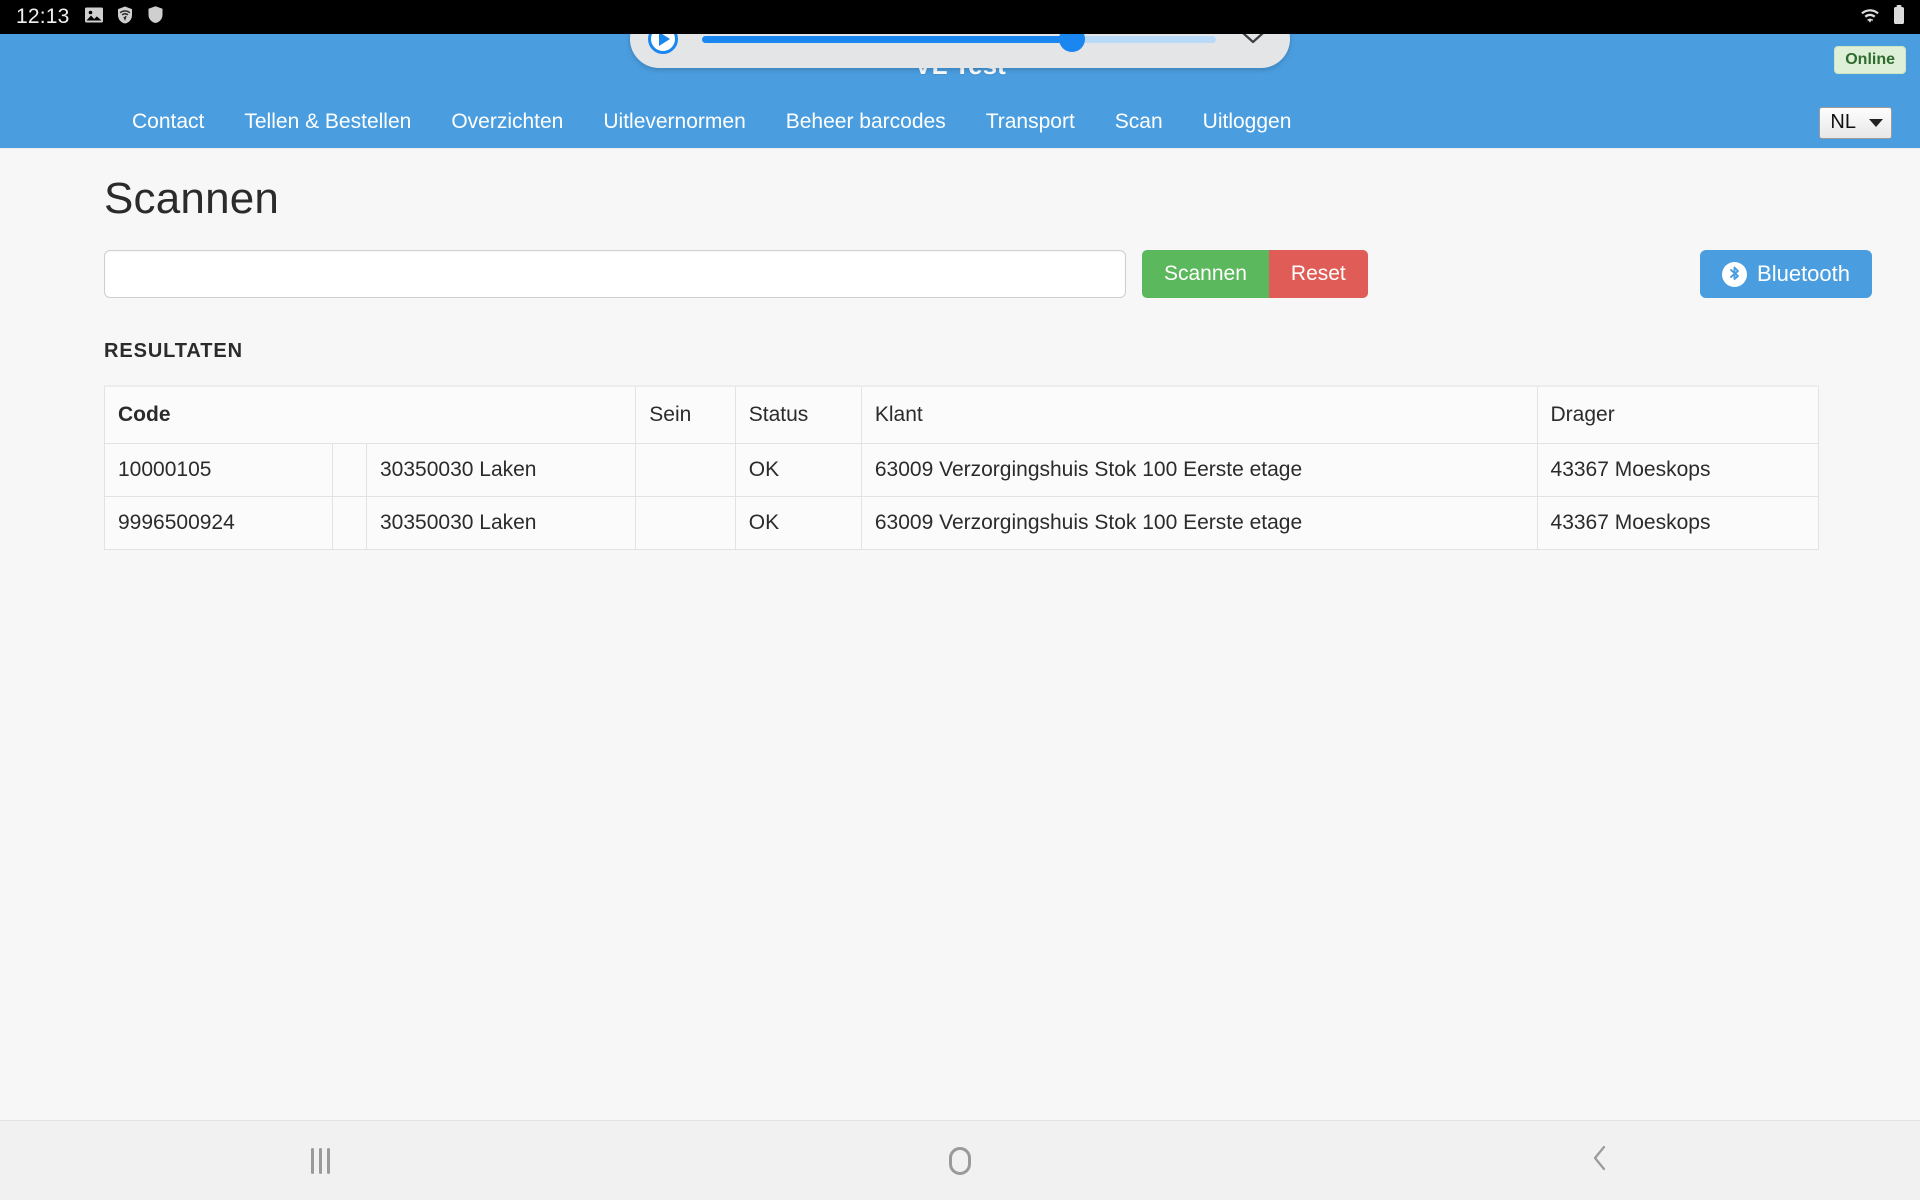  Describe the element at coordinates (1678, 414) in the screenshot. I see `column-header-drager: Drager` at that location.